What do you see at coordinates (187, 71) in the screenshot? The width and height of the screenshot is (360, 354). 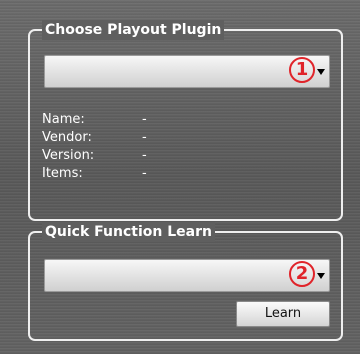 I see `playout-plugin-dropdown: 1` at bounding box center [187, 71].